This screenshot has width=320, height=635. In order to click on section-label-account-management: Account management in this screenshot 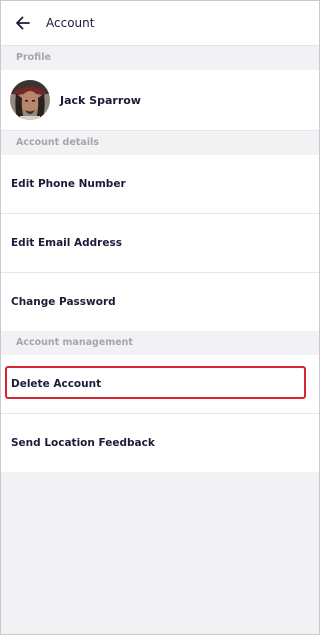, I will do `click(160, 343)`.